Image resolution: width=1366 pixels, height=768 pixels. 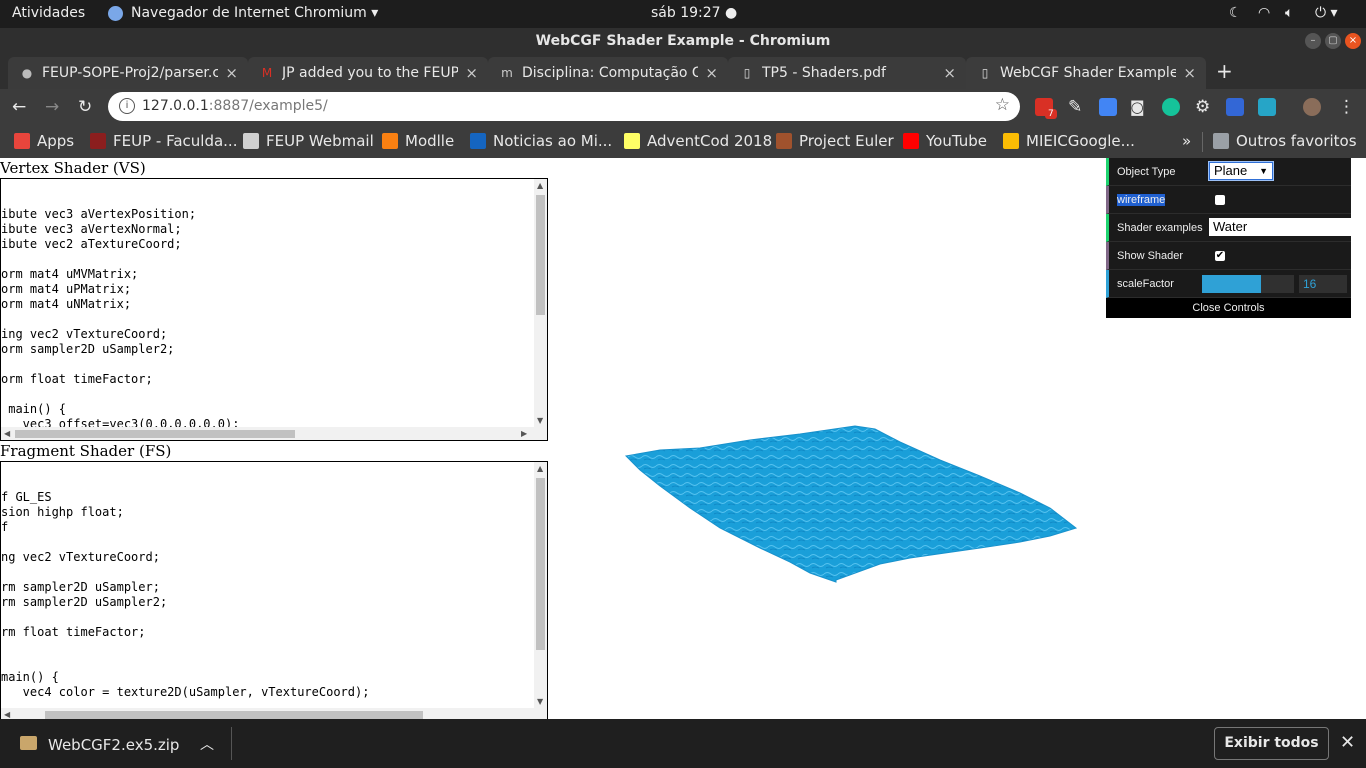 I want to click on bookmark-label: YouTube, so click(x=956, y=141).